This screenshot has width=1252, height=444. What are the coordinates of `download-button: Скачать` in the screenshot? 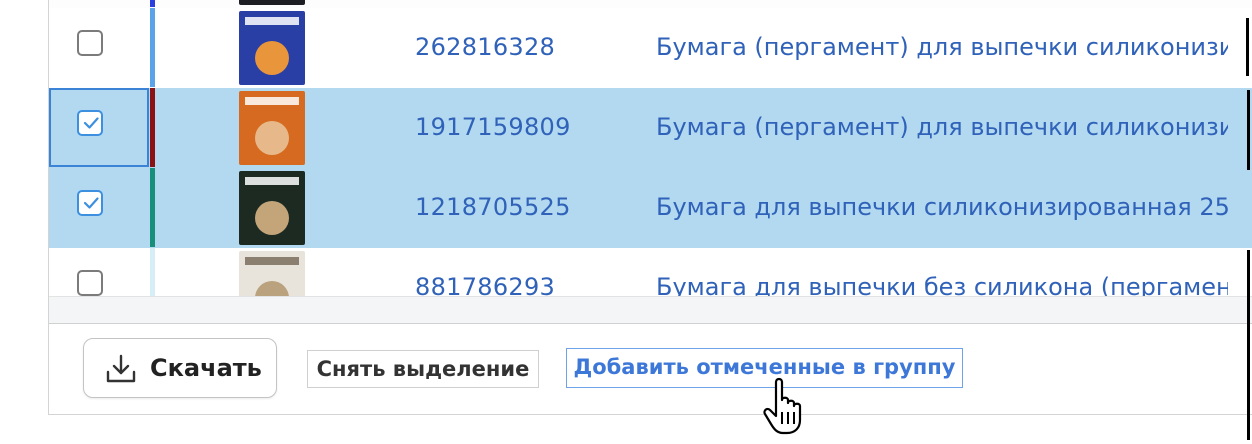 It's located at (180, 368).